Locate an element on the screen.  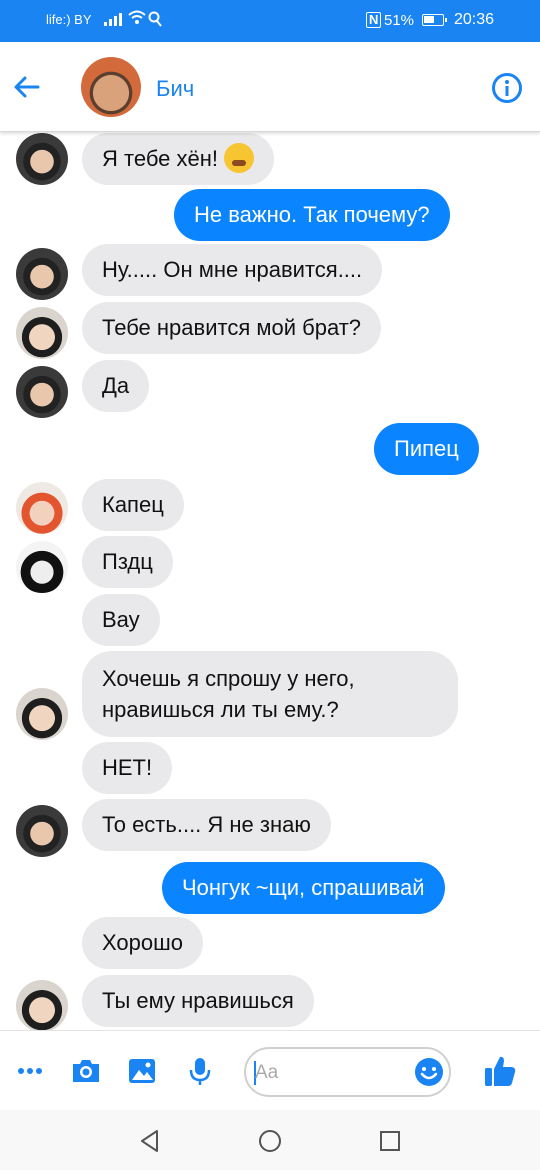
message-text: Тебе нравится мой брат? is located at coordinates (232, 327).